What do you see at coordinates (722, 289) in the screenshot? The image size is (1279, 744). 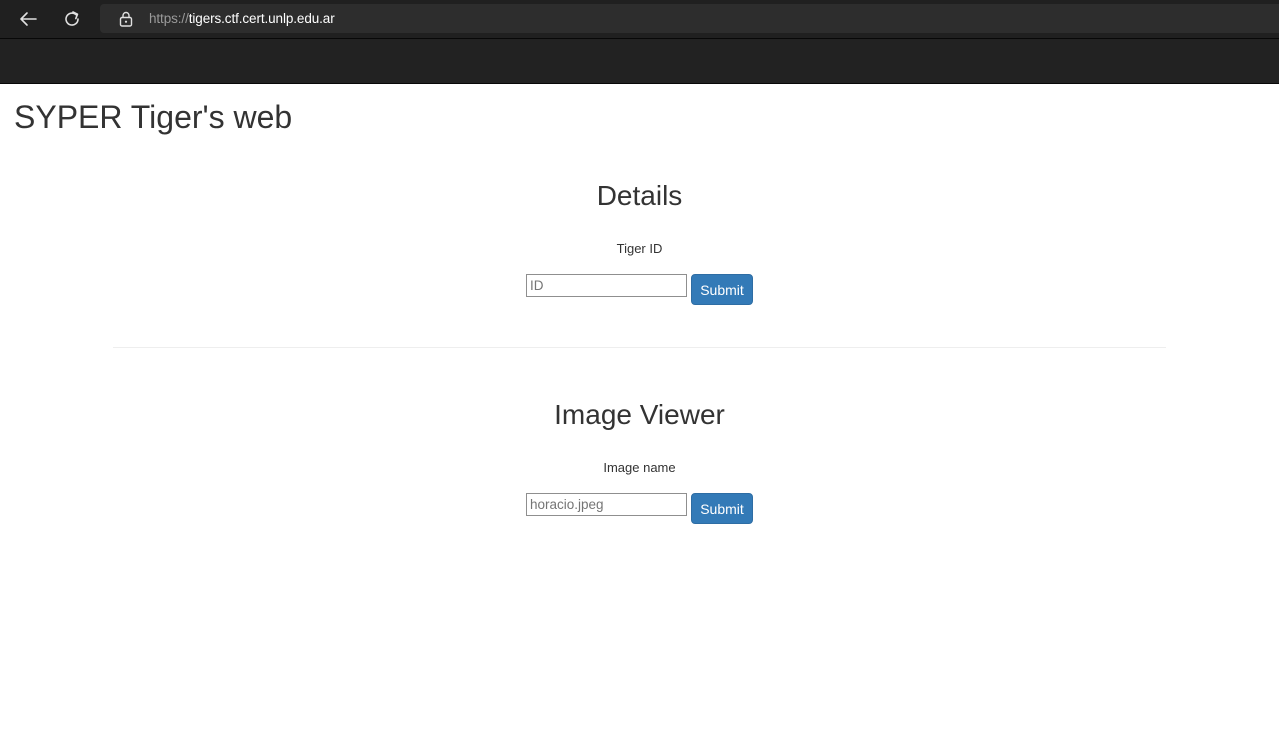 I see `details-submit-button: Submit` at bounding box center [722, 289].